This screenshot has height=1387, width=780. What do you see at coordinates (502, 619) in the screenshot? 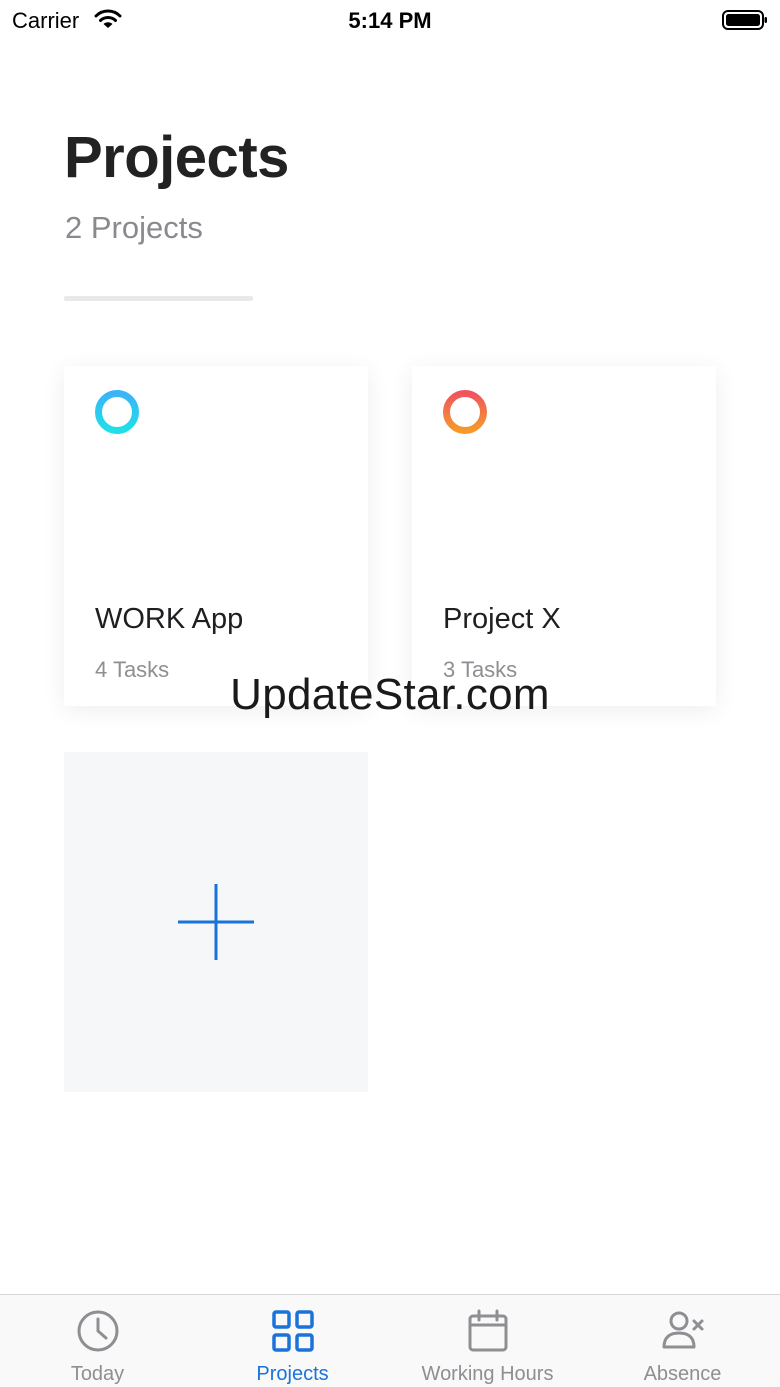
I see `project-name: Project X` at bounding box center [502, 619].